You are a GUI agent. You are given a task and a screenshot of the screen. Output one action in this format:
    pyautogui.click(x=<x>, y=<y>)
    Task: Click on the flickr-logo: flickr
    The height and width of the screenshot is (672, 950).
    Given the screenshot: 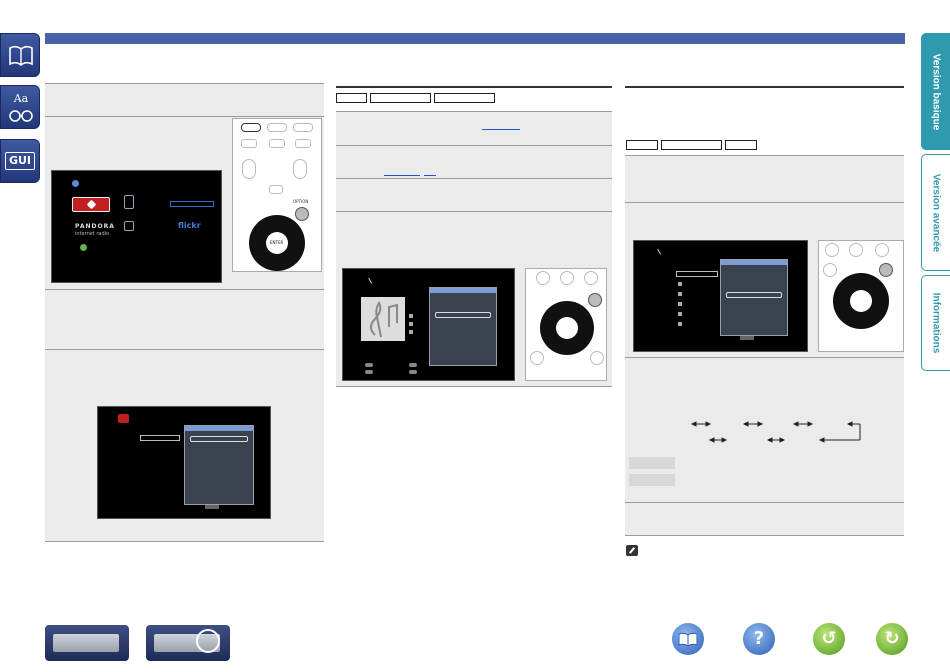 What is the action you would take?
    pyautogui.click(x=189, y=225)
    